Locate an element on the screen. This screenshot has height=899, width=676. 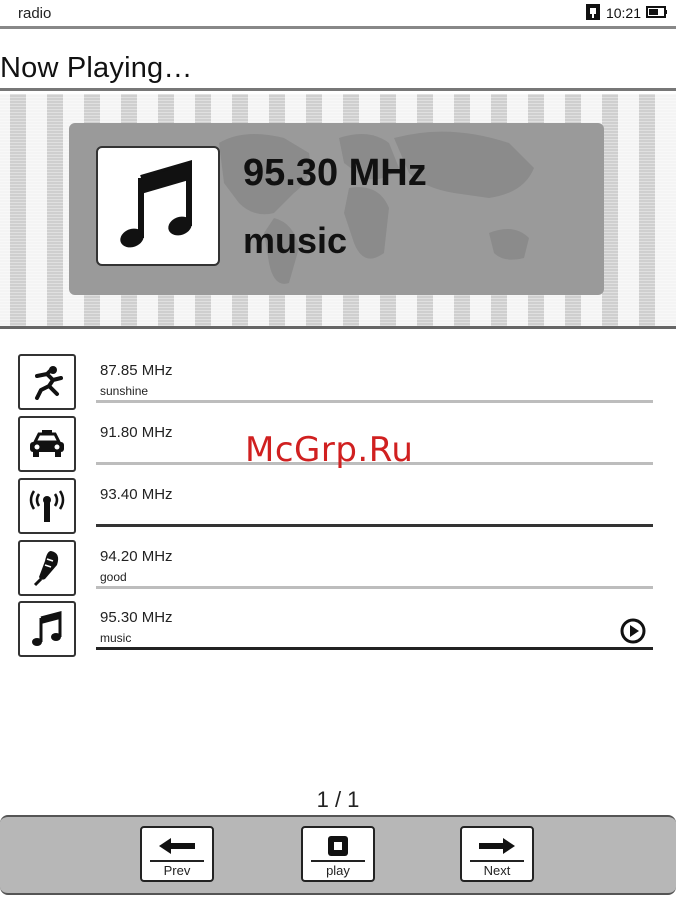
battery-icon is located at coordinates (657, 13).